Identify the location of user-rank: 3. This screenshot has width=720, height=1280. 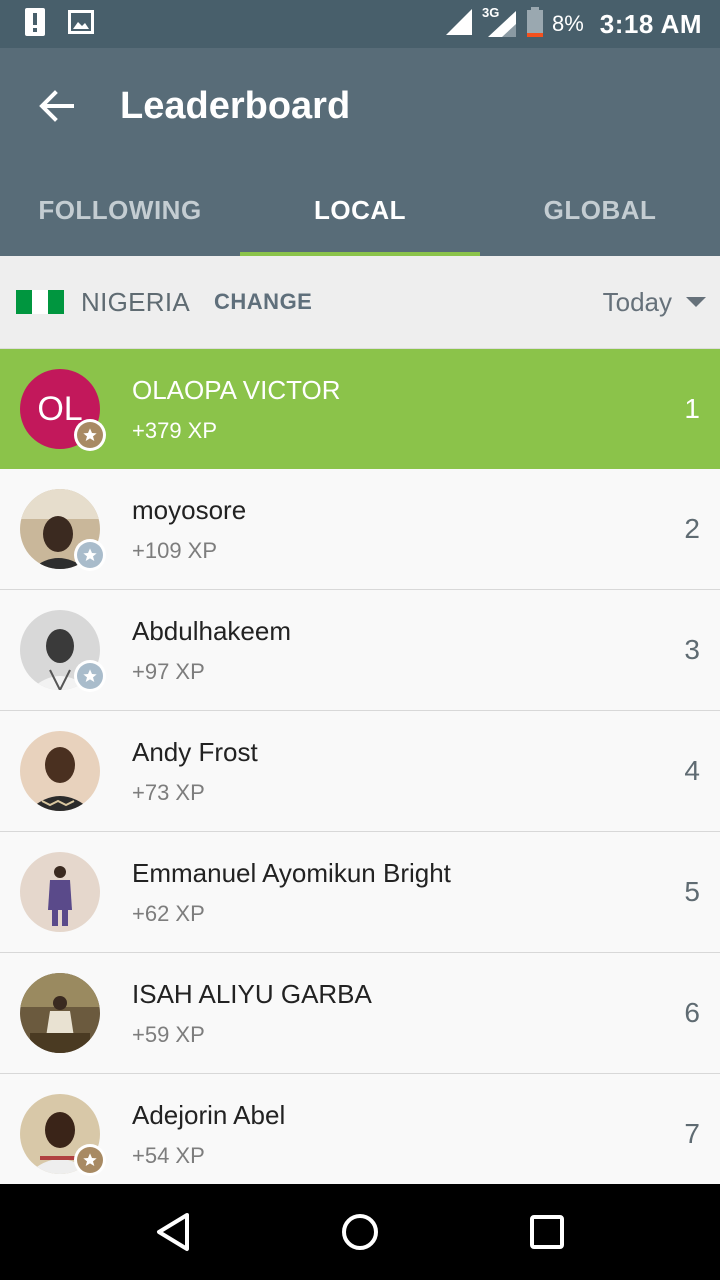
(692, 649).